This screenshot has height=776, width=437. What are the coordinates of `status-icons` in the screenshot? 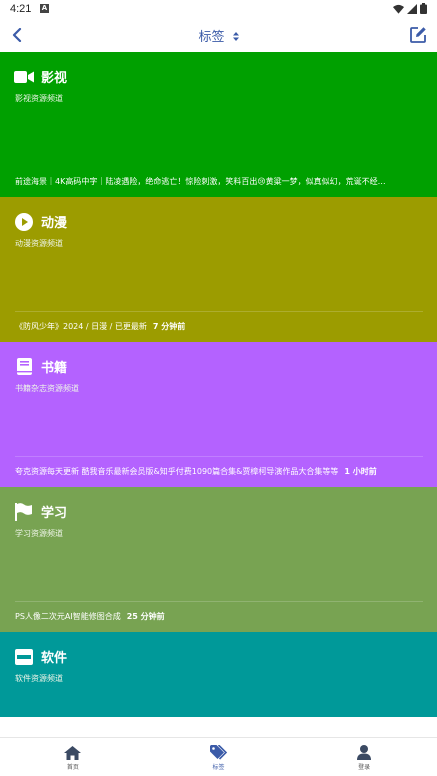 It's located at (410, 8).